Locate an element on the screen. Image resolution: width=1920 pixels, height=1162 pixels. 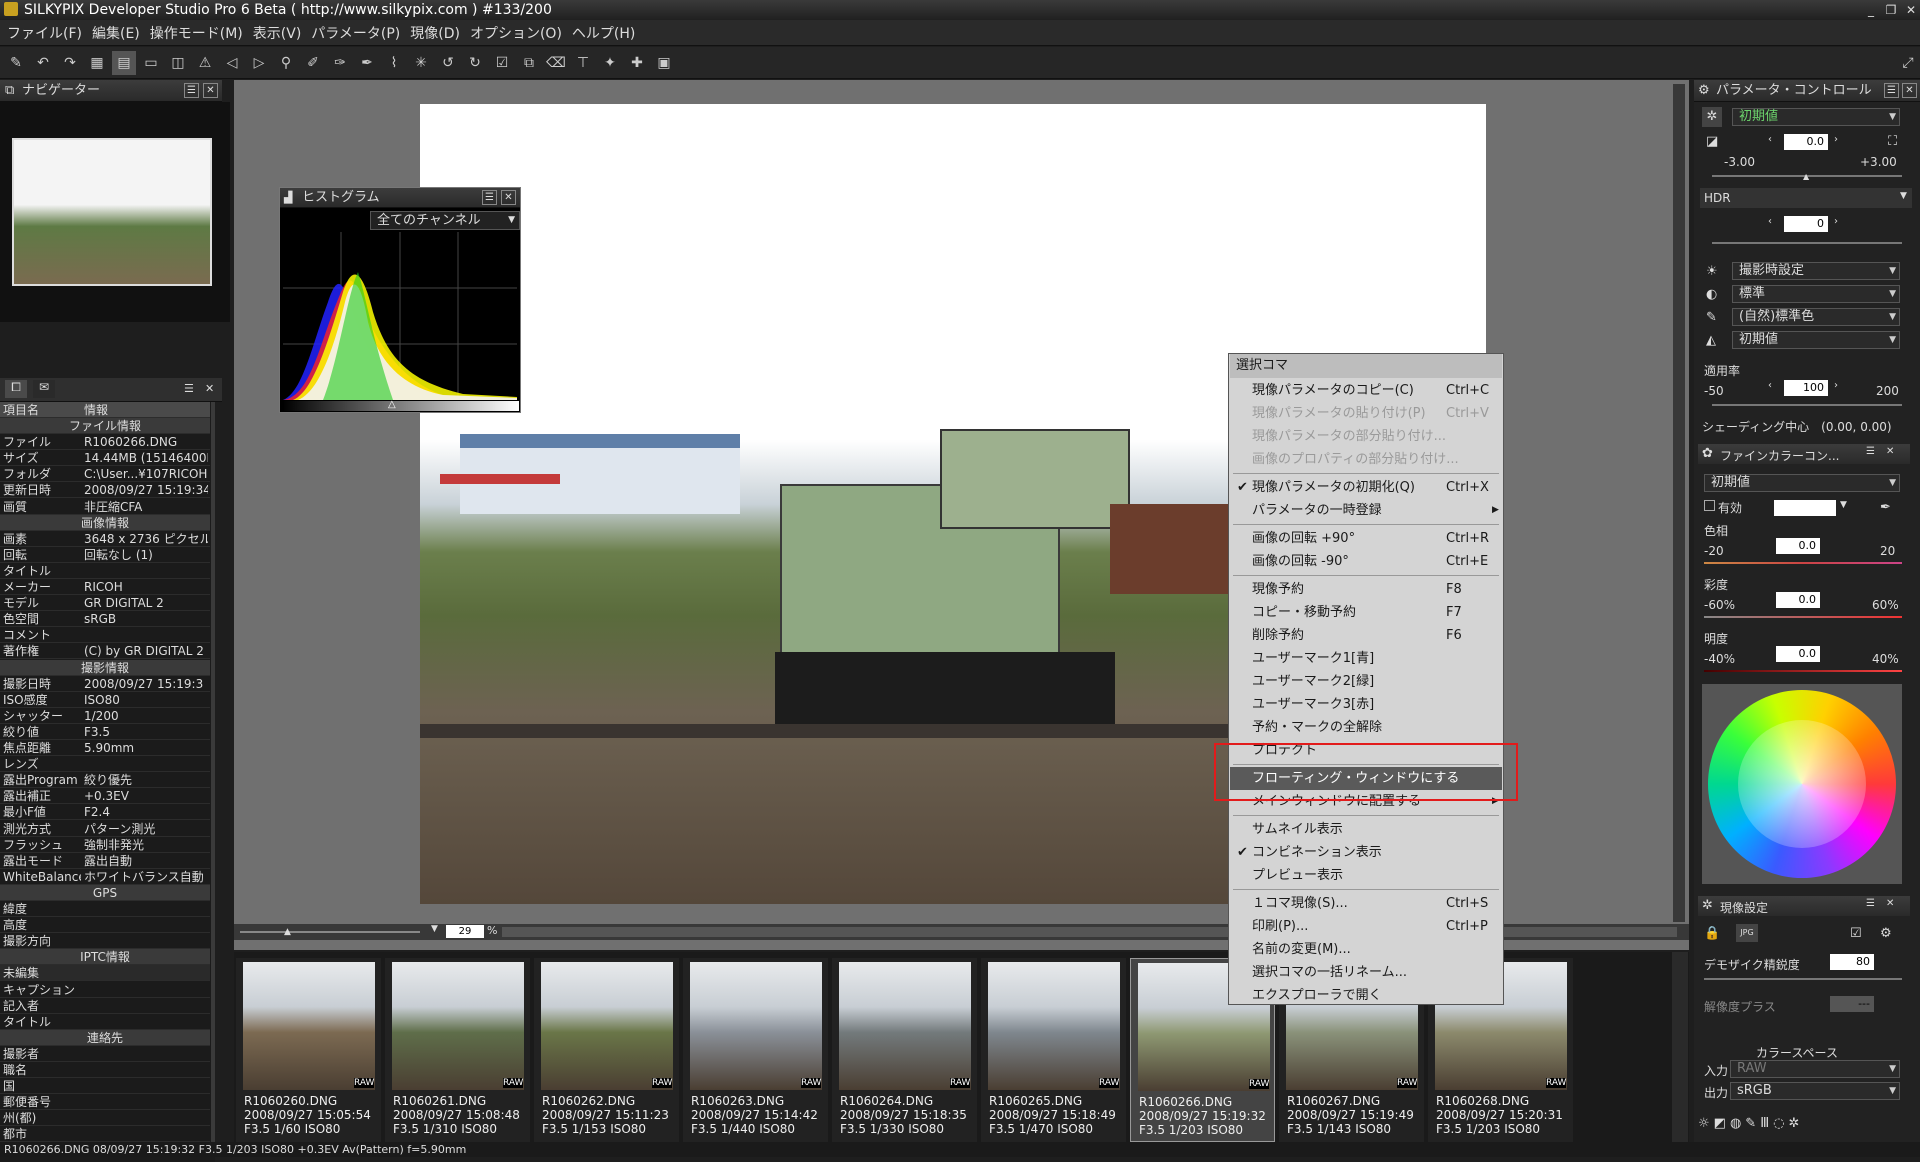
channel-select: 全てのチャンネル ▼ is located at coordinates (445, 220).